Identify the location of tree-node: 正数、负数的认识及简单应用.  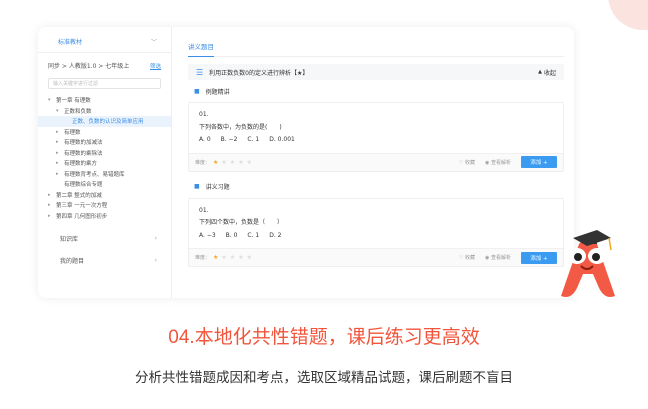
(104, 121).